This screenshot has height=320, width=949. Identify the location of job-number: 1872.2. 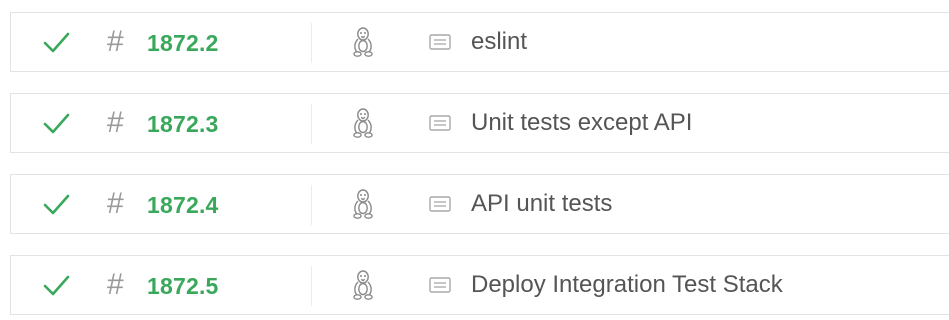
(183, 43).